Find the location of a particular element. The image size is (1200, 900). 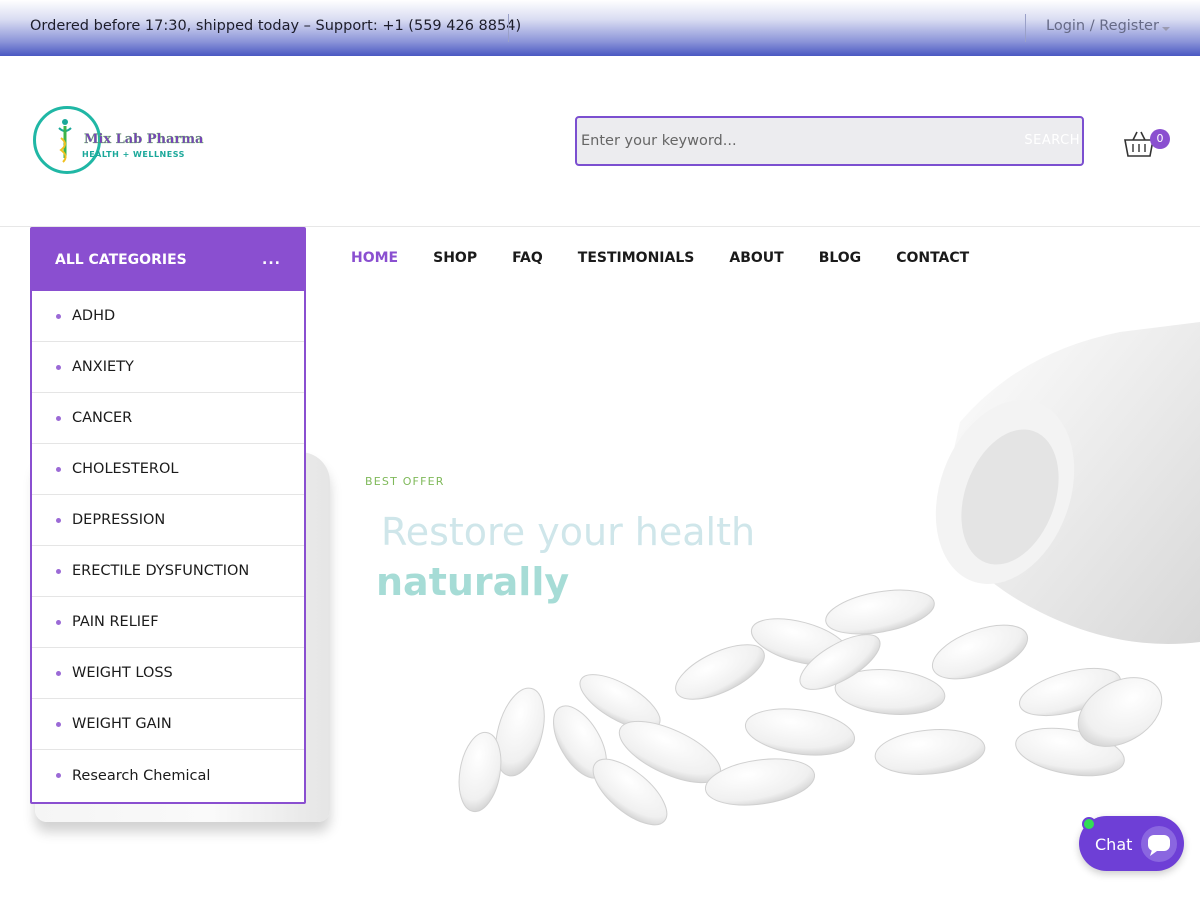

category-item-research-chemical: Research Chemical is located at coordinates (168, 775).